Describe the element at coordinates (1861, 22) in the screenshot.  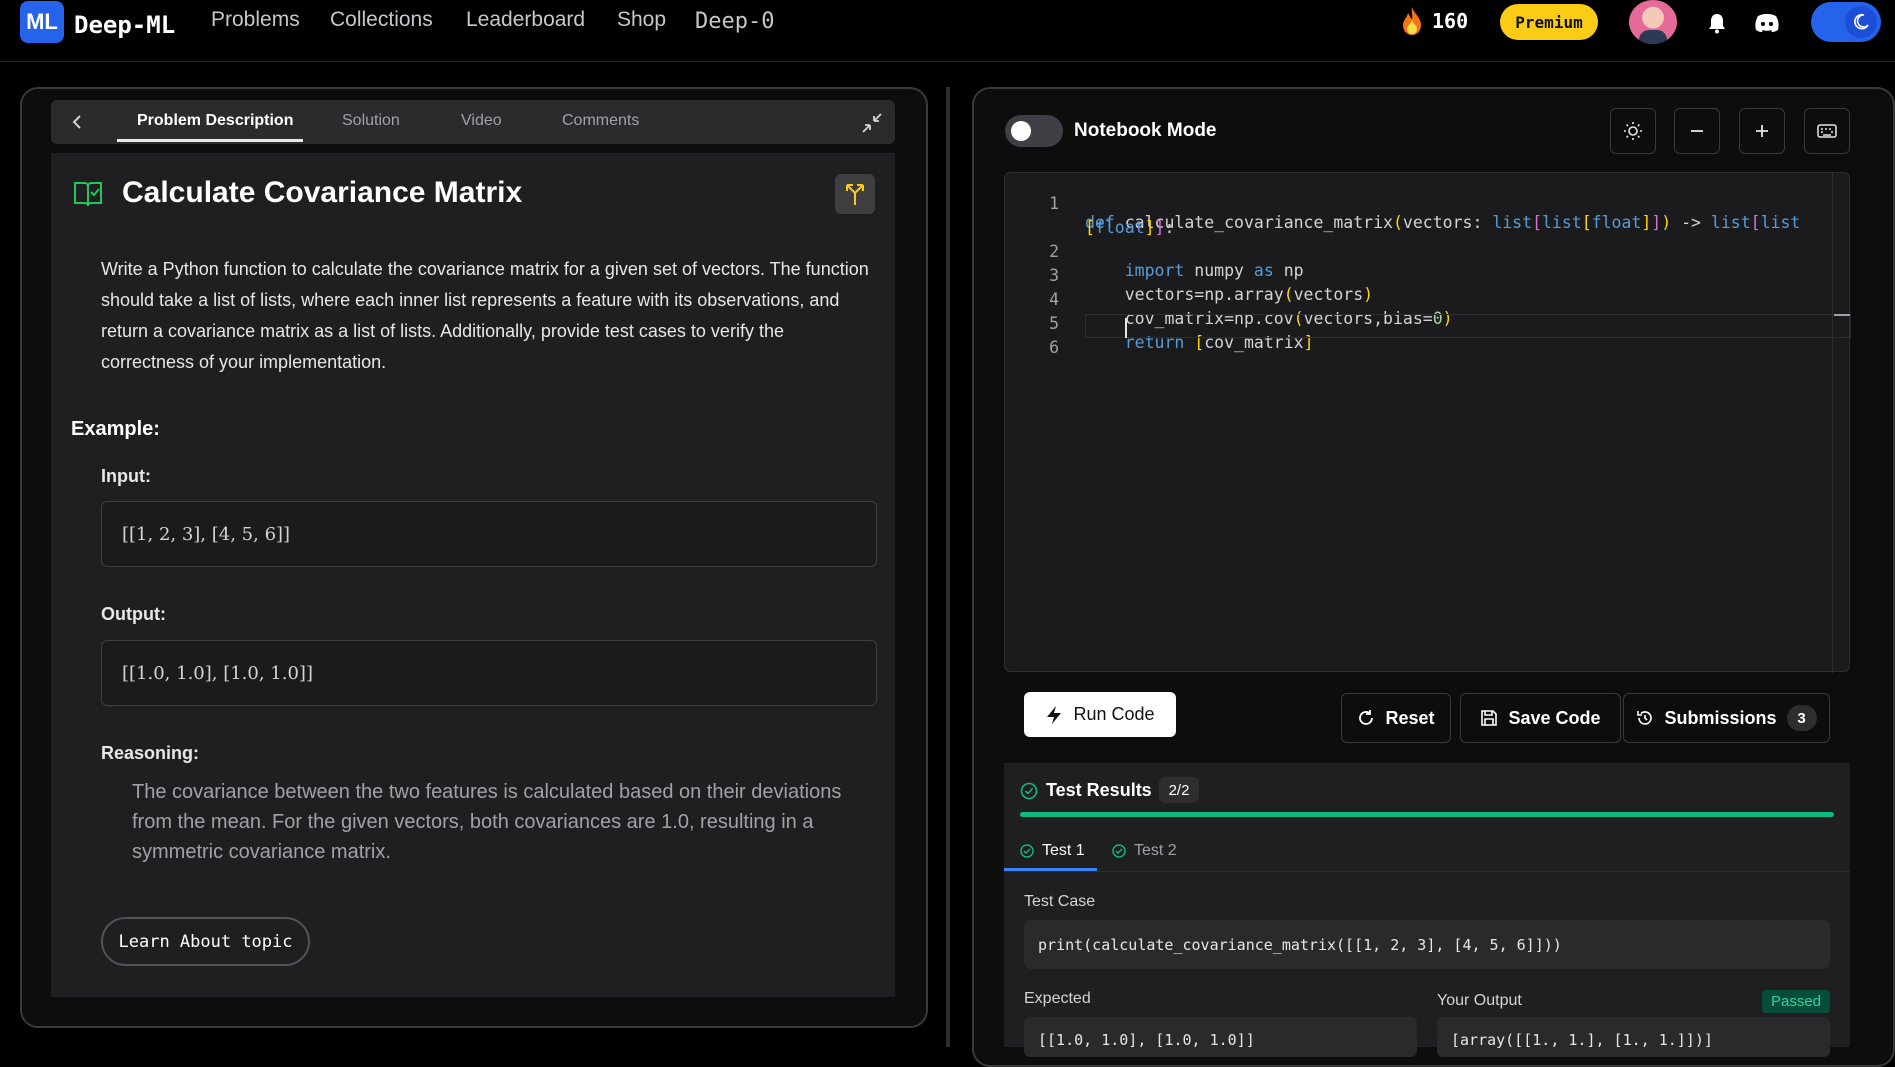
I see `moon-icon` at that location.